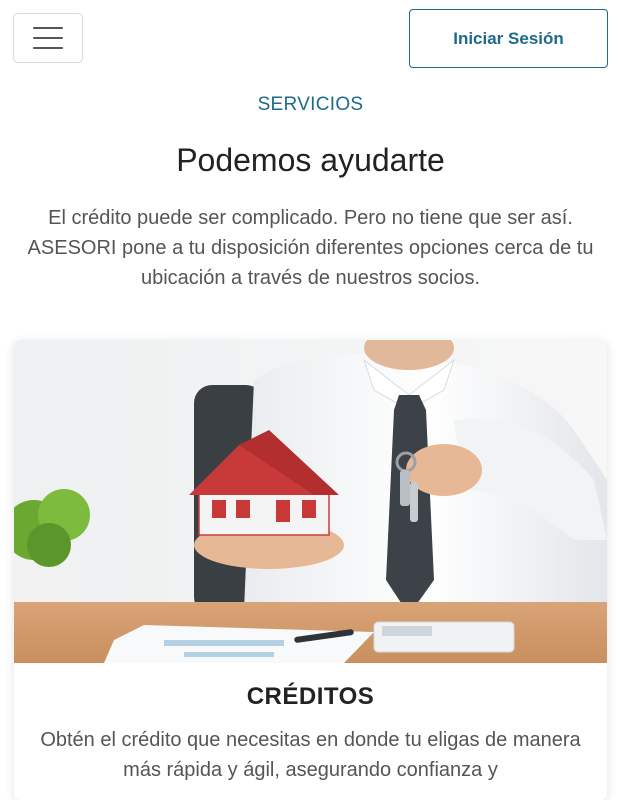 This screenshot has width=621, height=800. What do you see at coordinates (508, 38) in the screenshot?
I see `login-button: Iniciar Sesión` at bounding box center [508, 38].